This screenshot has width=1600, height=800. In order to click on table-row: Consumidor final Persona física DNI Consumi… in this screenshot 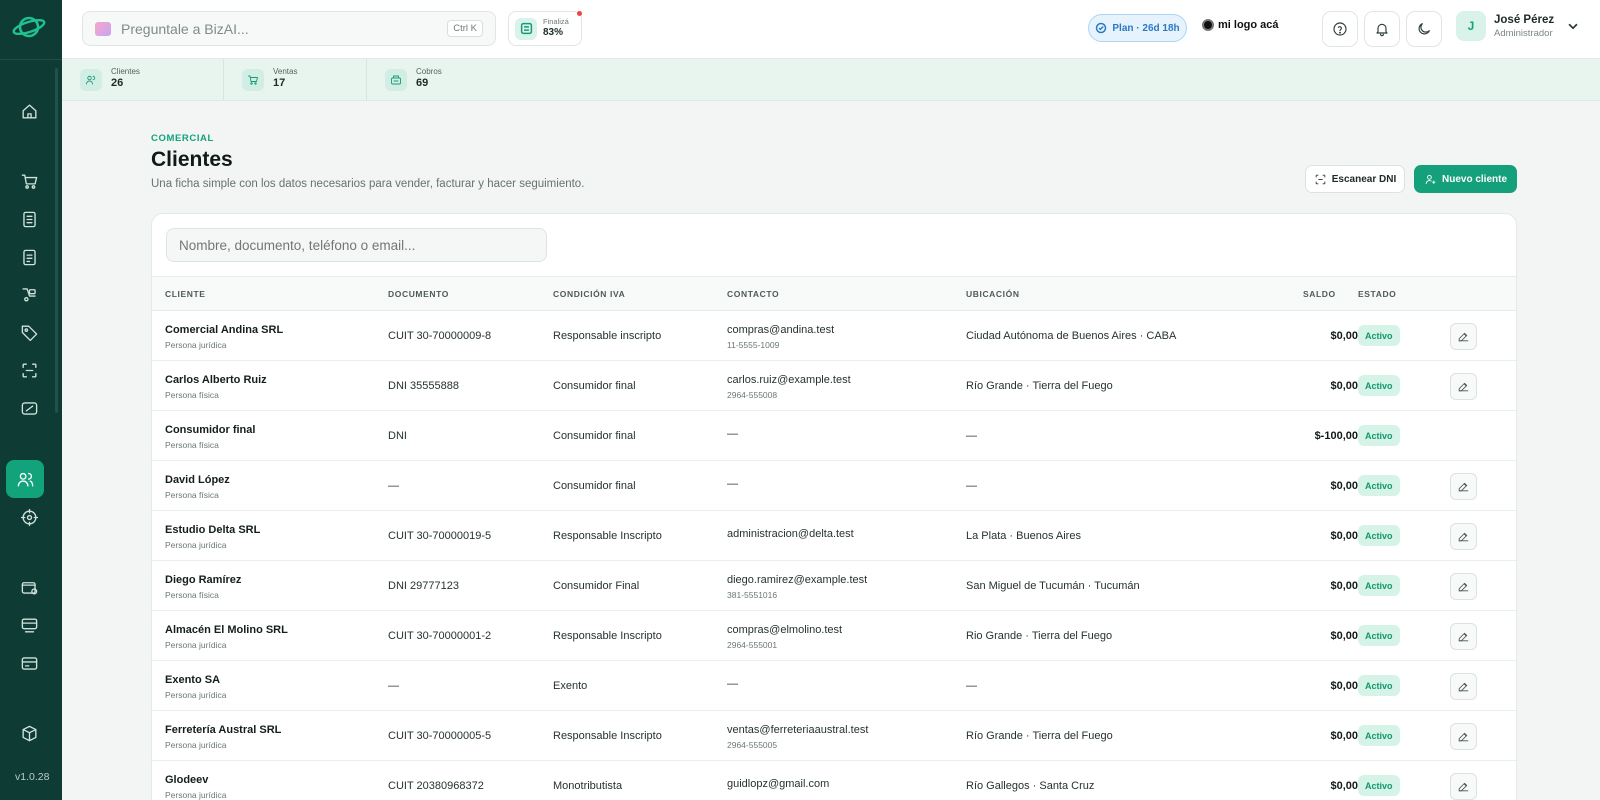, I will do `click(834, 436)`.